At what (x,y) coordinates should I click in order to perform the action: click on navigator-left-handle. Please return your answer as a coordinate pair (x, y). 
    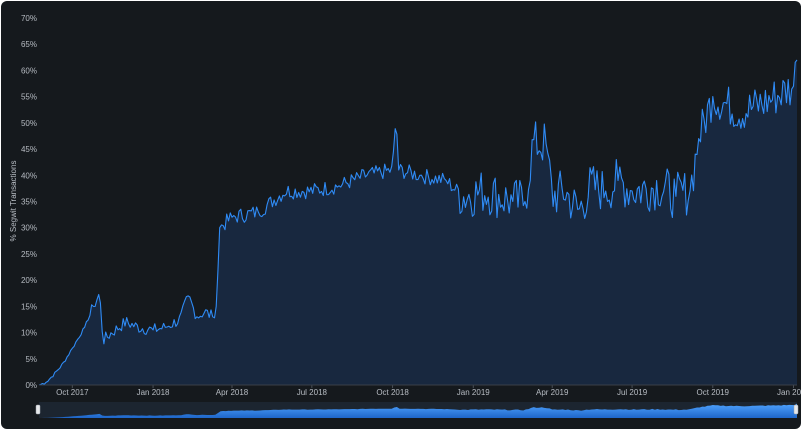
    Looking at the image, I should click on (38, 409).